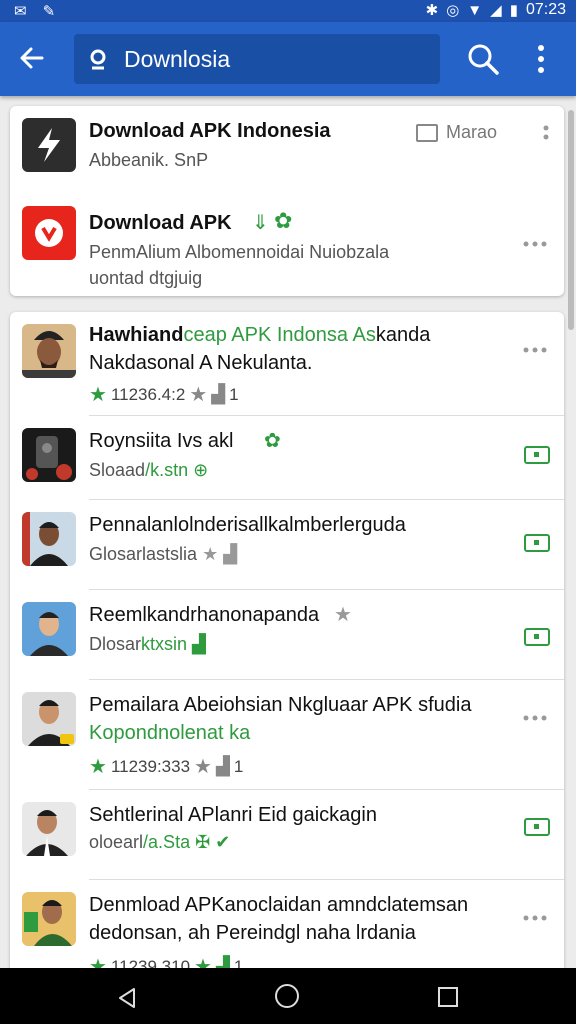 Image resolution: width=576 pixels, height=1024 pixels. What do you see at coordinates (475, 10) in the screenshot?
I see `wifi-icon: ▼` at bounding box center [475, 10].